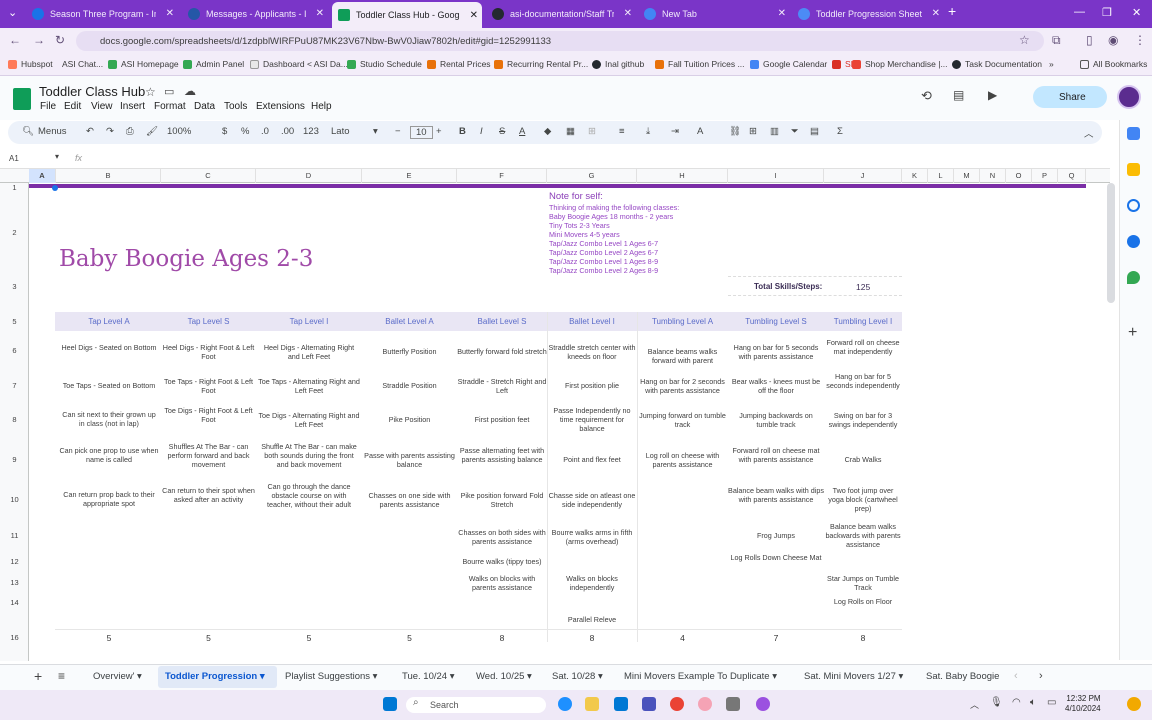 The image size is (1152, 720). I want to click on level-header: Tap Level A, so click(109, 321).